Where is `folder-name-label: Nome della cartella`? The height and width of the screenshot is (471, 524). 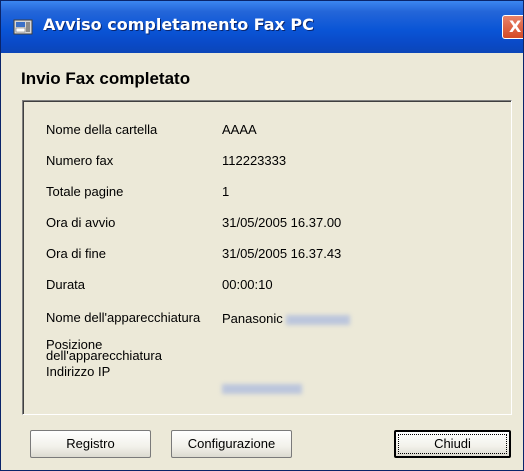 folder-name-label: Nome della cartella is located at coordinates (102, 129).